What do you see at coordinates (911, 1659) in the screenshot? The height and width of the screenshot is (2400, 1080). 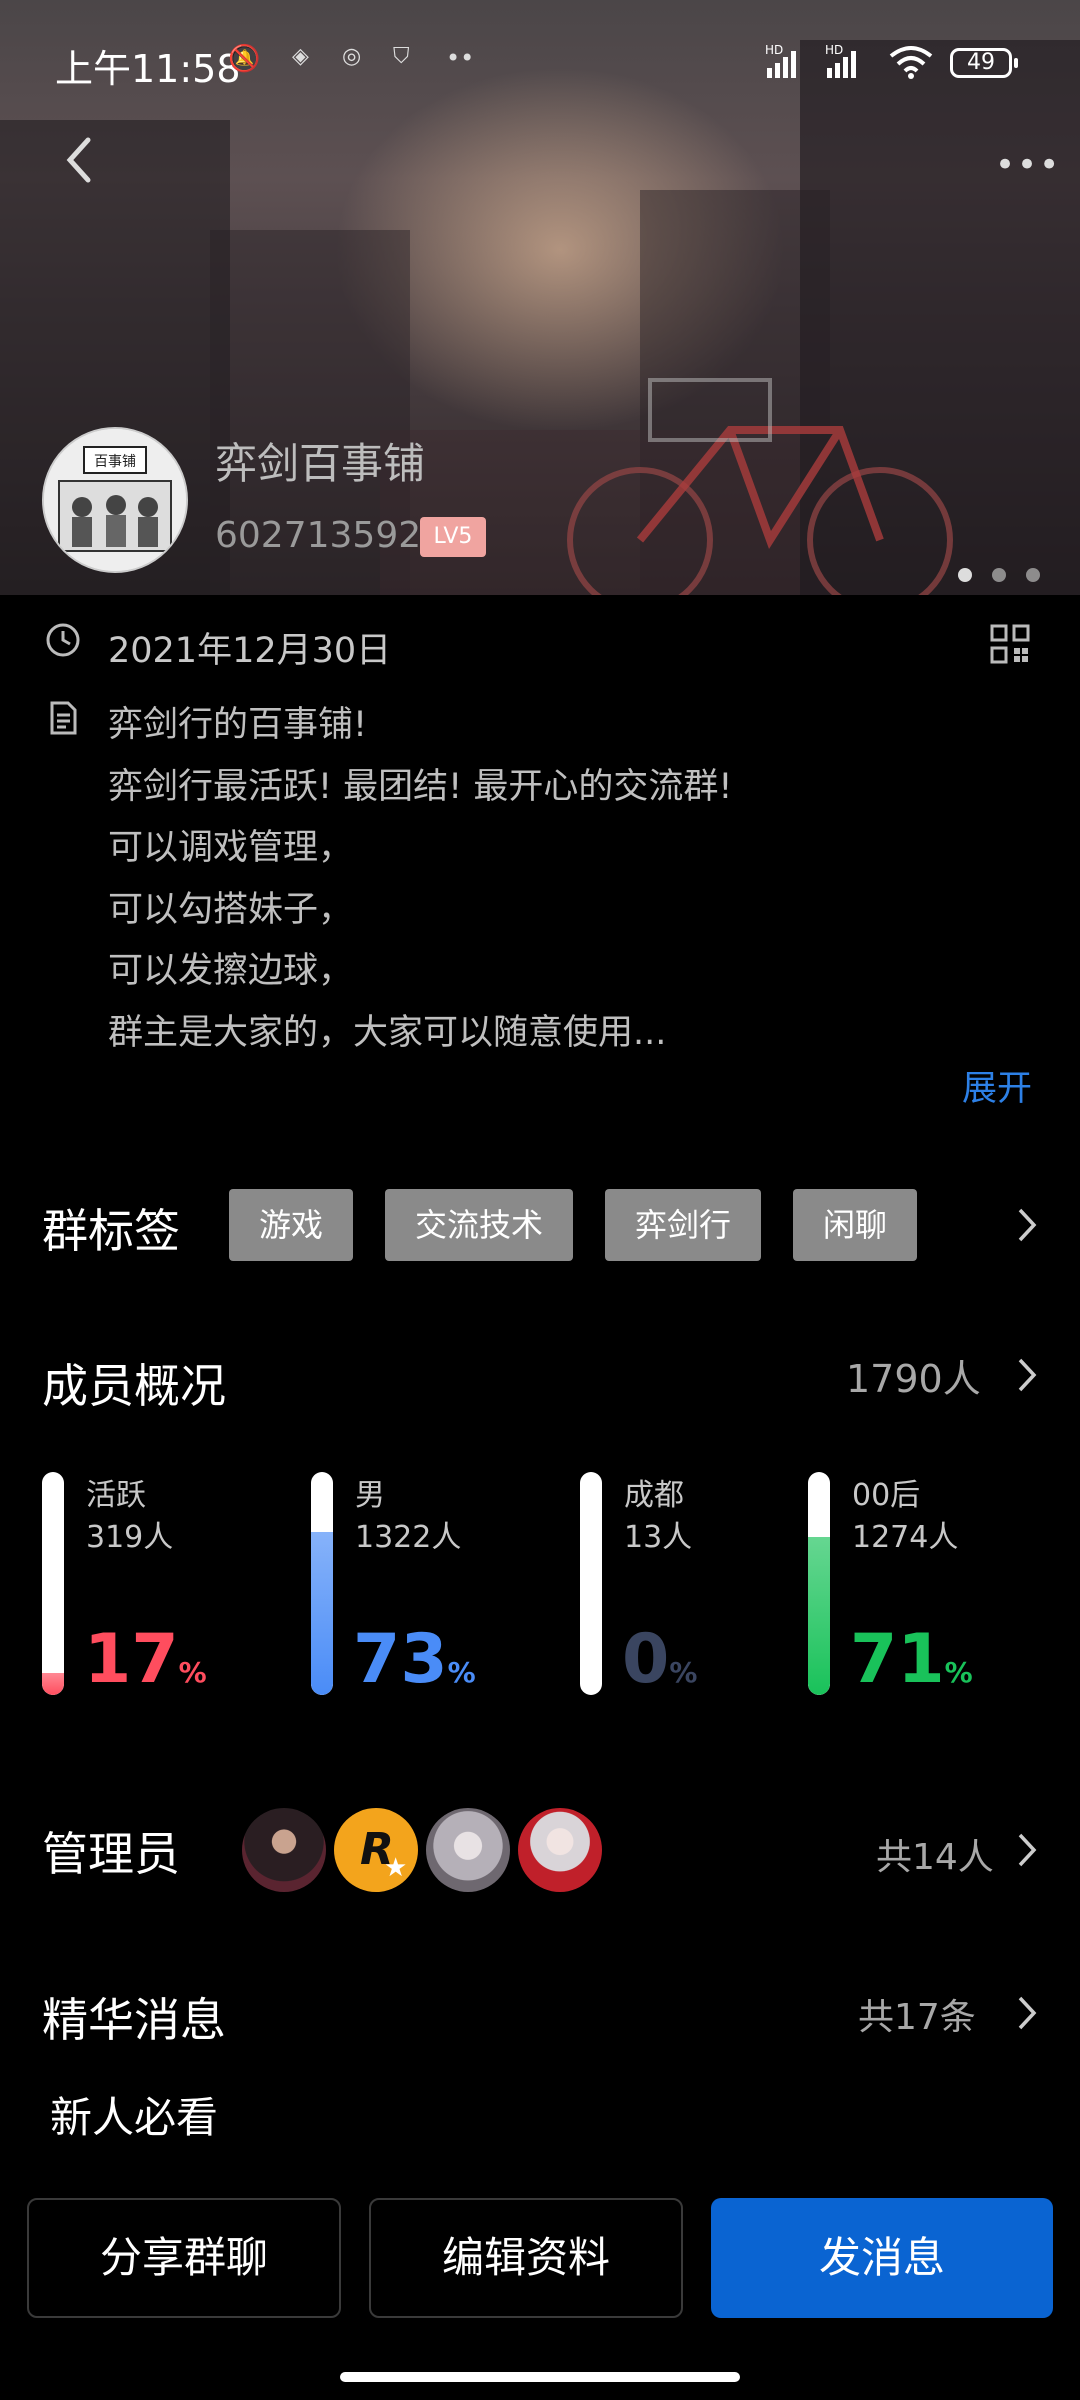 I see `stat-percent: 71%` at bounding box center [911, 1659].